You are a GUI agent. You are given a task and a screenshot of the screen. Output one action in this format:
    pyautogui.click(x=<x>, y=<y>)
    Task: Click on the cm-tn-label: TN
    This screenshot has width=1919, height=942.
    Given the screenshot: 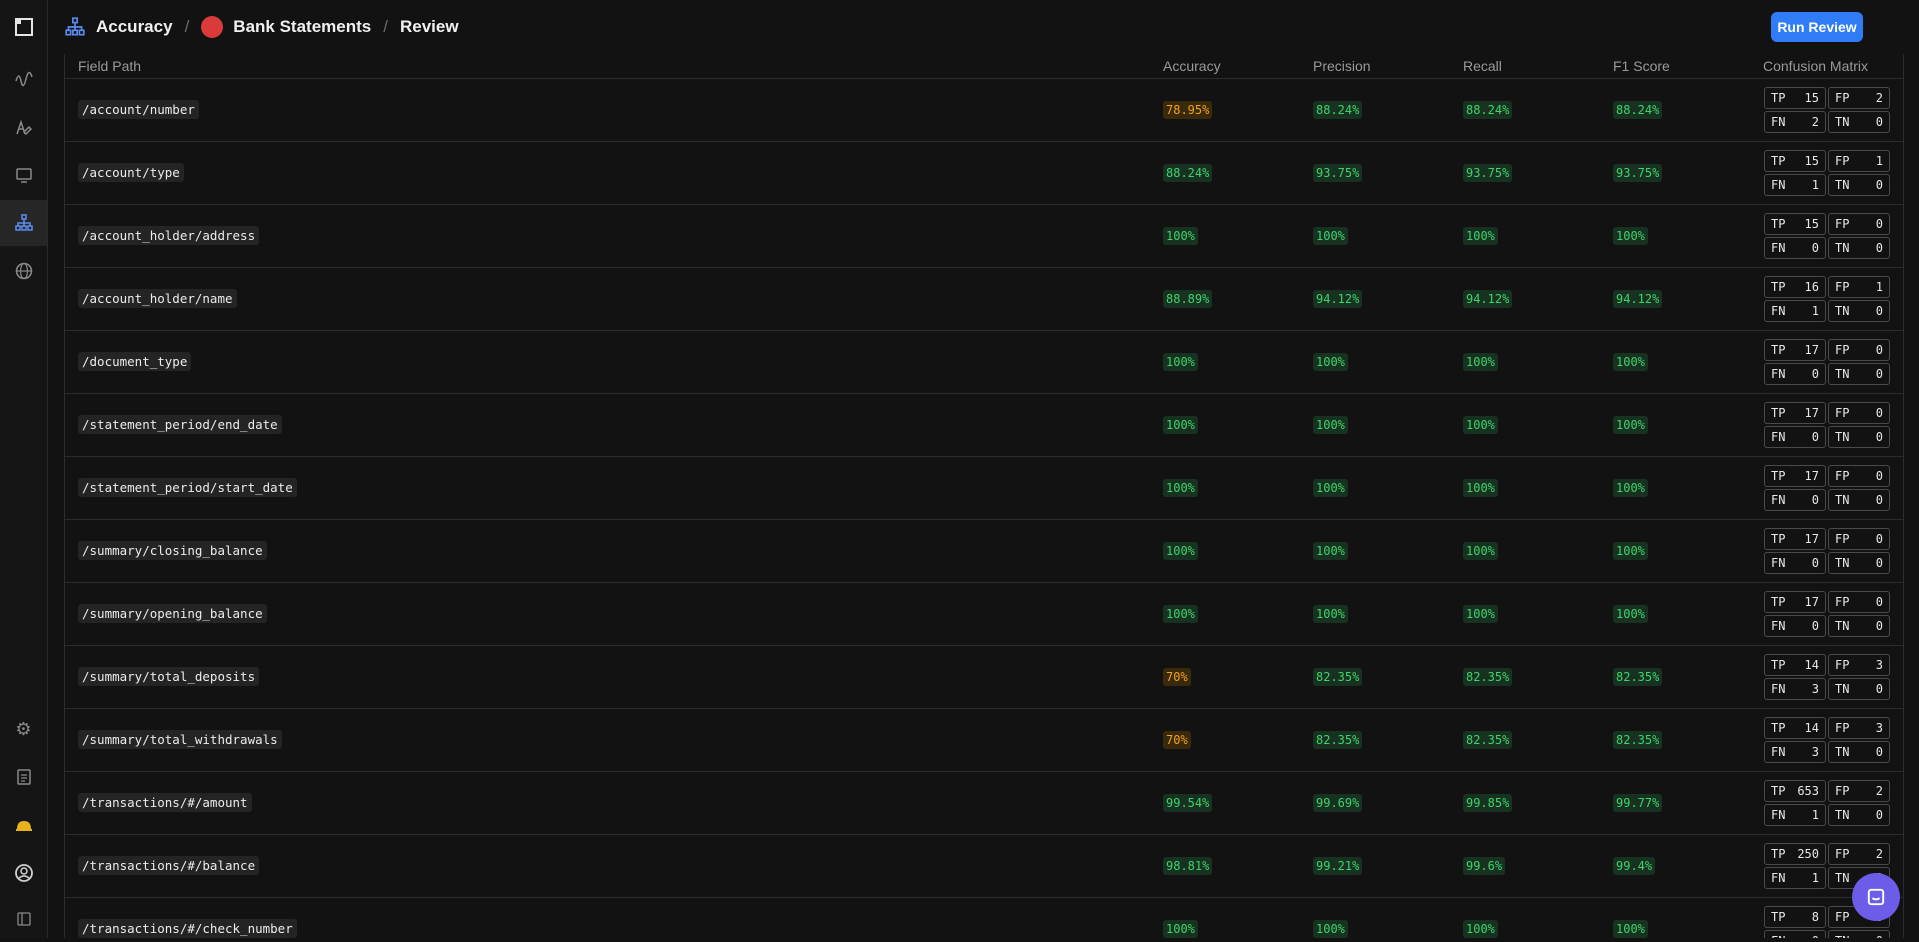 What is the action you would take?
    pyautogui.click(x=1842, y=936)
    